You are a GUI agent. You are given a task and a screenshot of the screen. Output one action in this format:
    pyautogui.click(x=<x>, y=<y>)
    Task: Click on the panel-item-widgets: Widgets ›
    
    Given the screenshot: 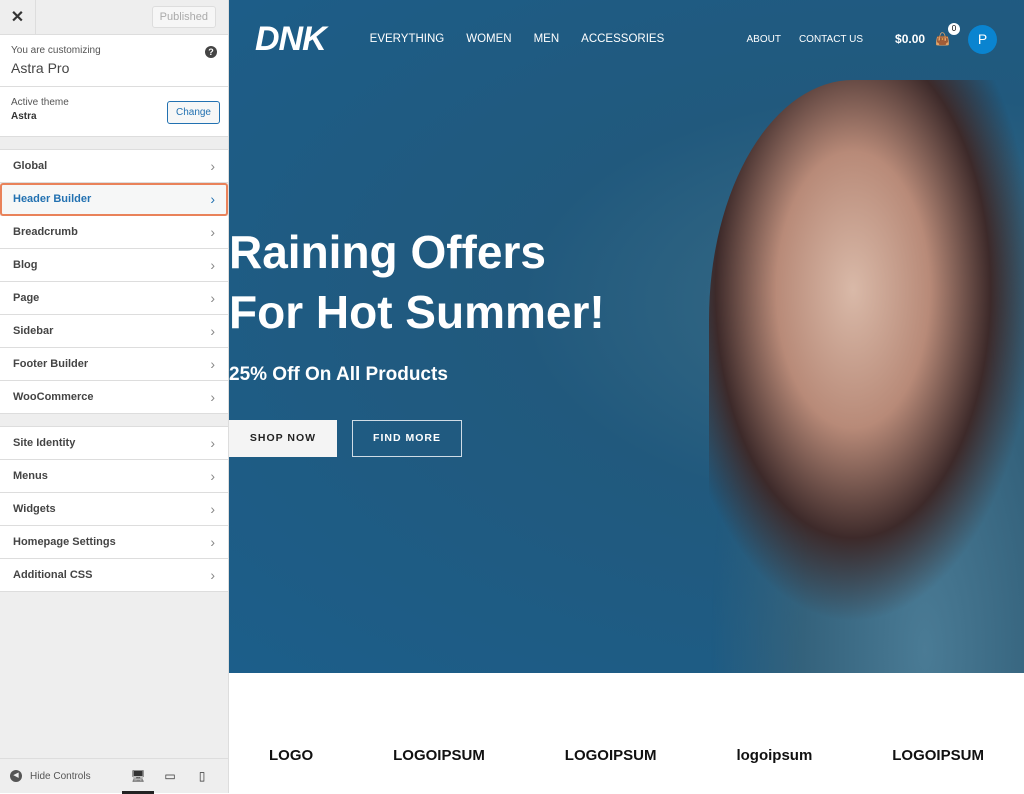 What is the action you would take?
    pyautogui.click(x=114, y=509)
    